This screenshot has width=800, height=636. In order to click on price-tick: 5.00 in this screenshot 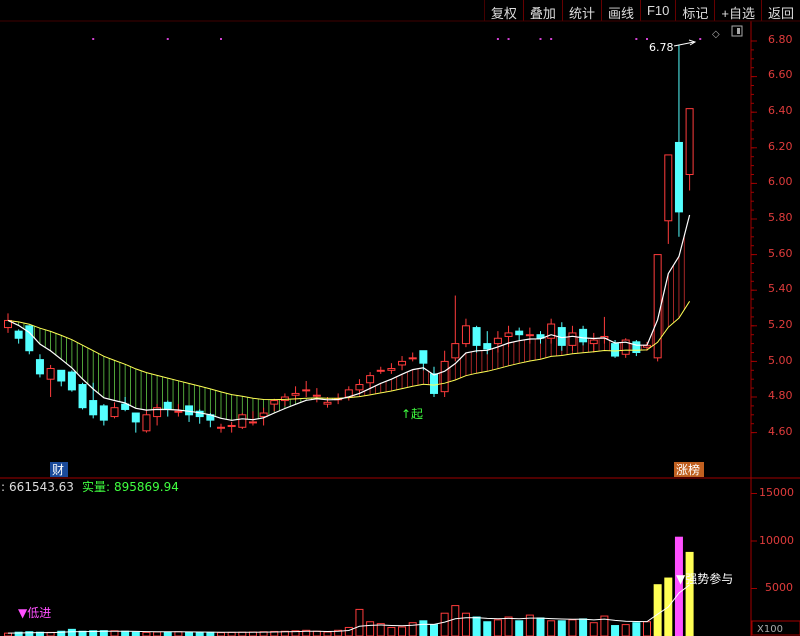, I will do `click(780, 360)`.